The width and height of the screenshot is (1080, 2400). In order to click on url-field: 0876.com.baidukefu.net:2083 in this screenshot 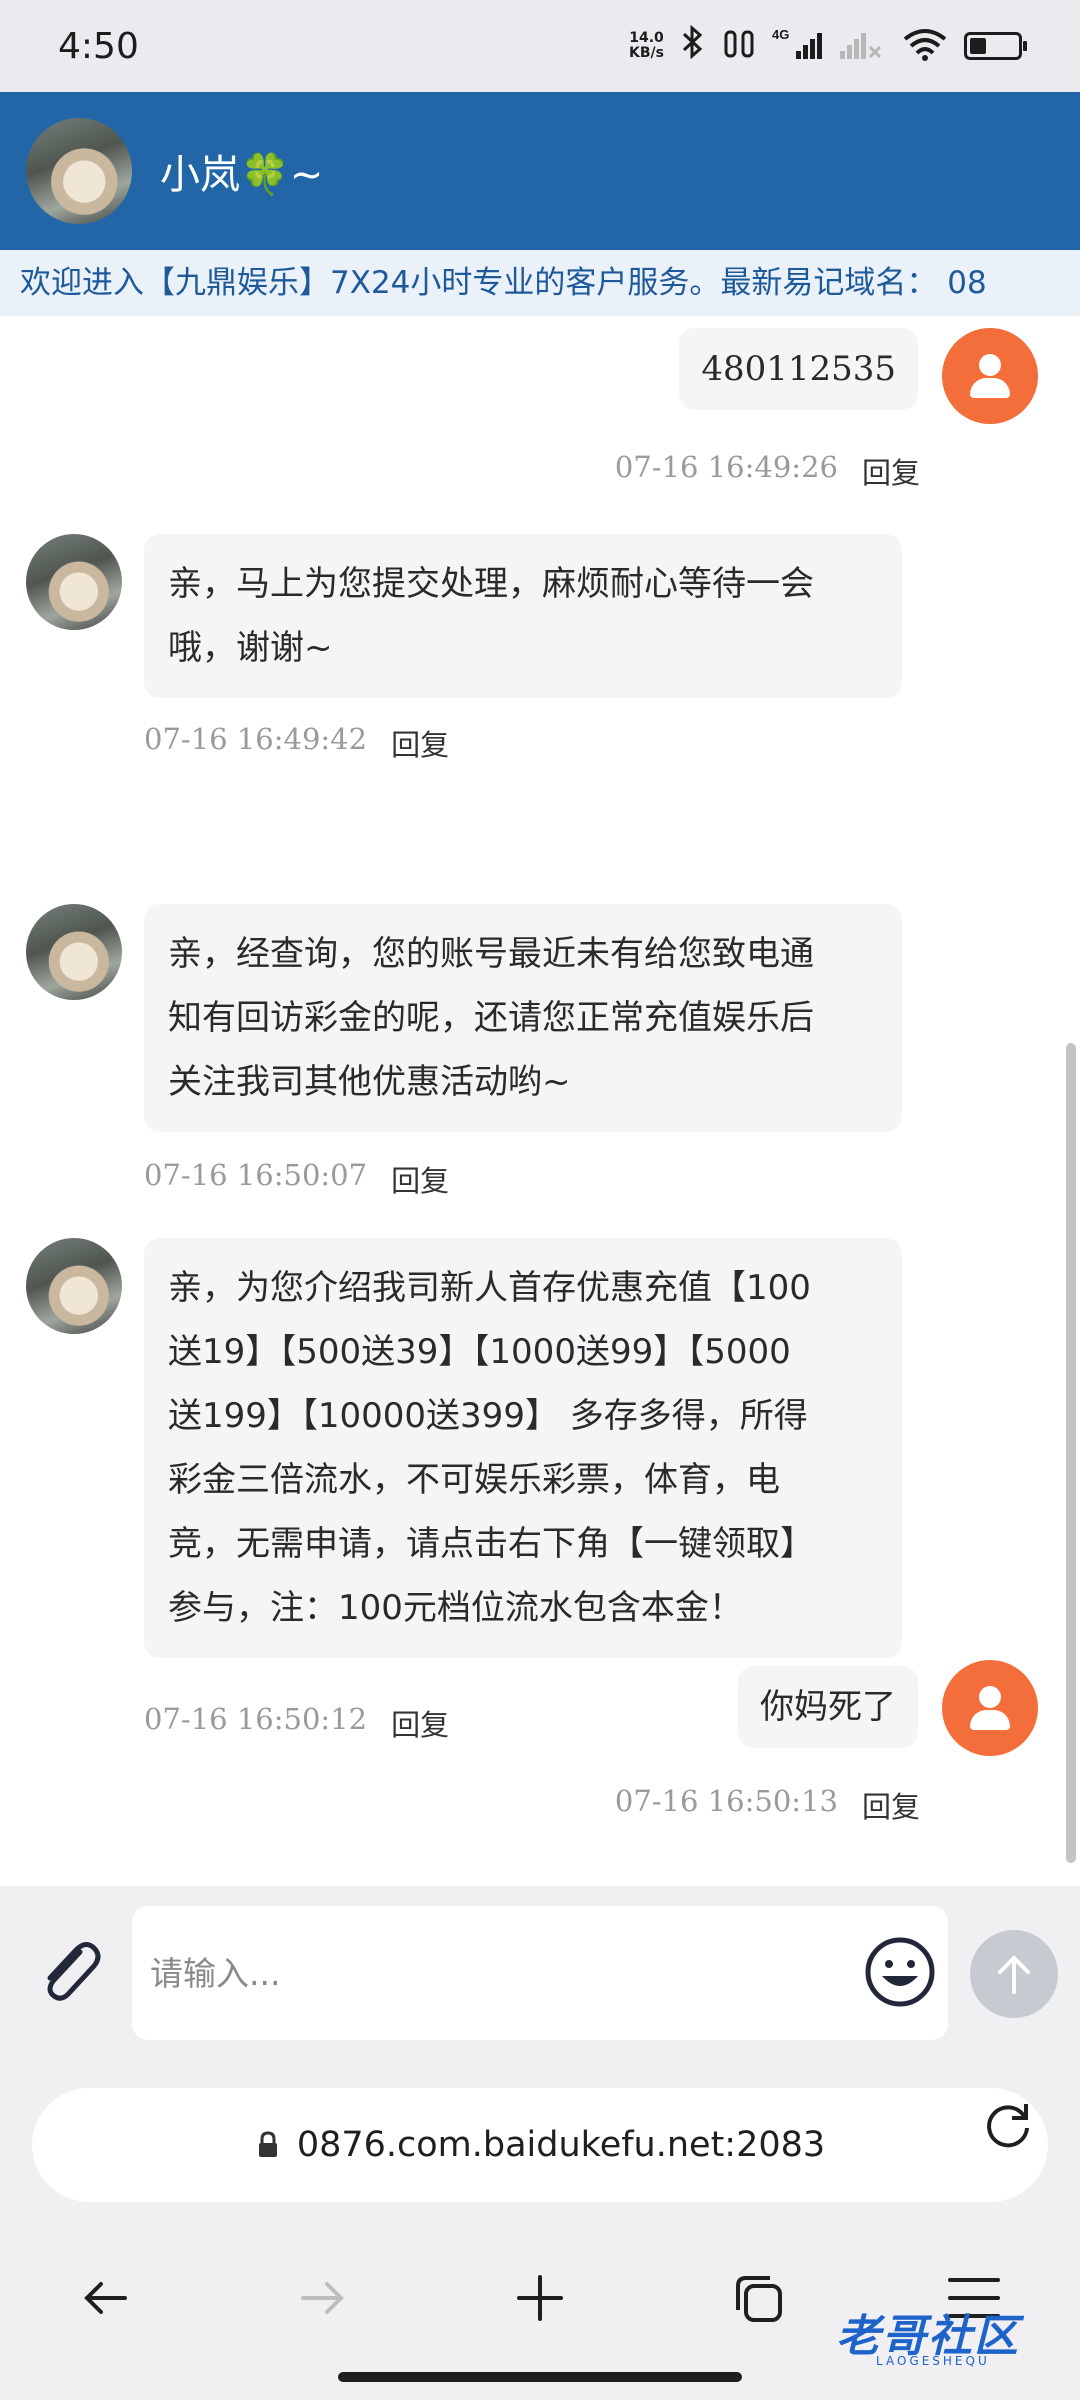, I will do `click(540, 2145)`.